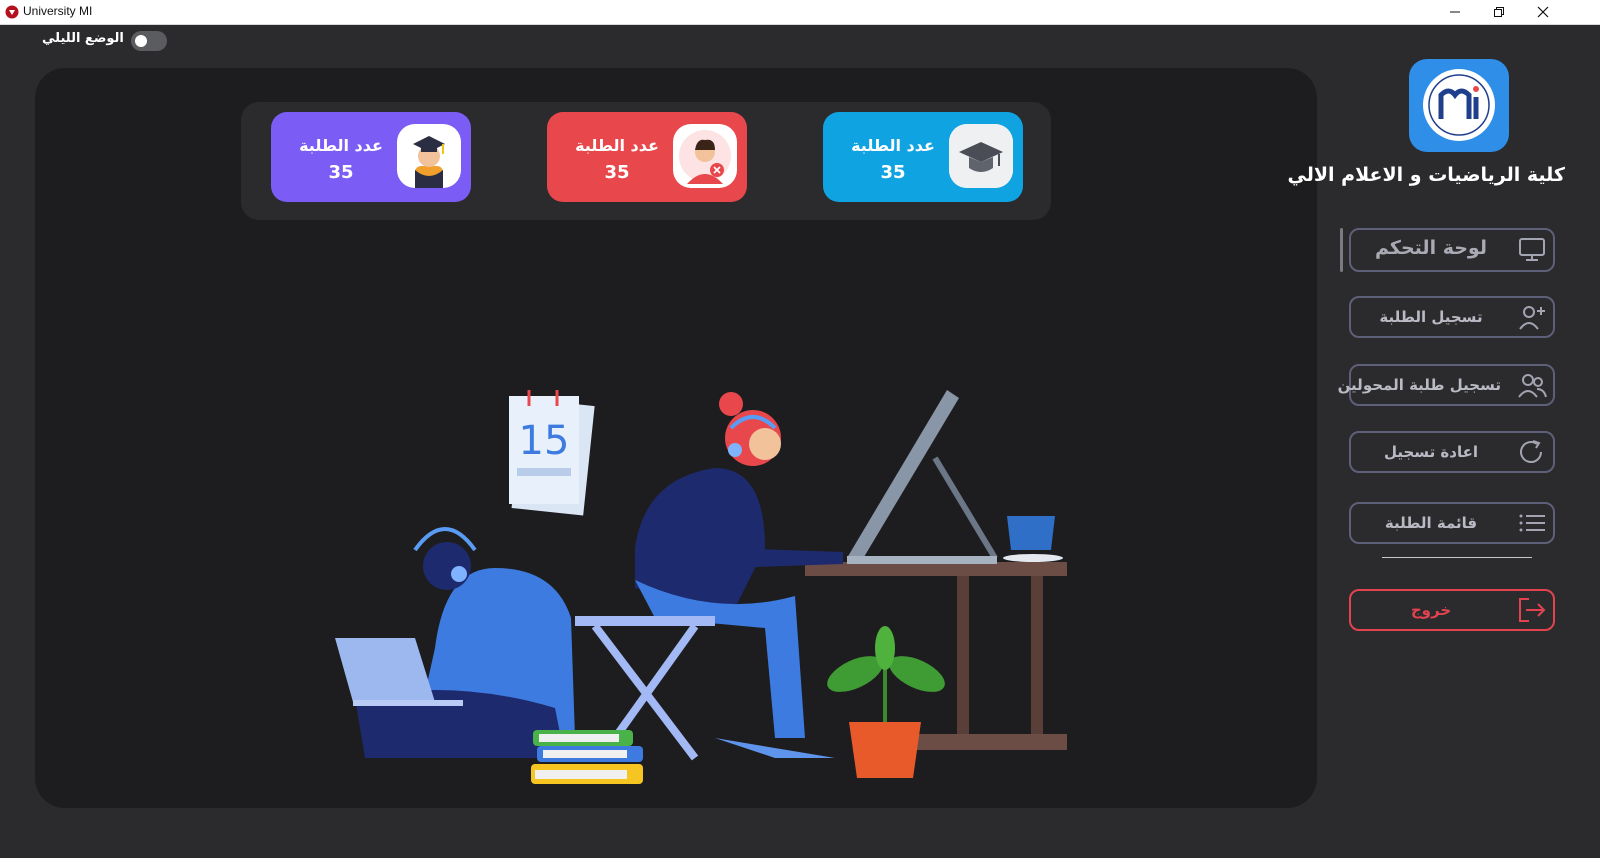 The height and width of the screenshot is (858, 1600). I want to click on nav-register-transfer-students: تسجيل طلبة المحولين, so click(1446, 385).